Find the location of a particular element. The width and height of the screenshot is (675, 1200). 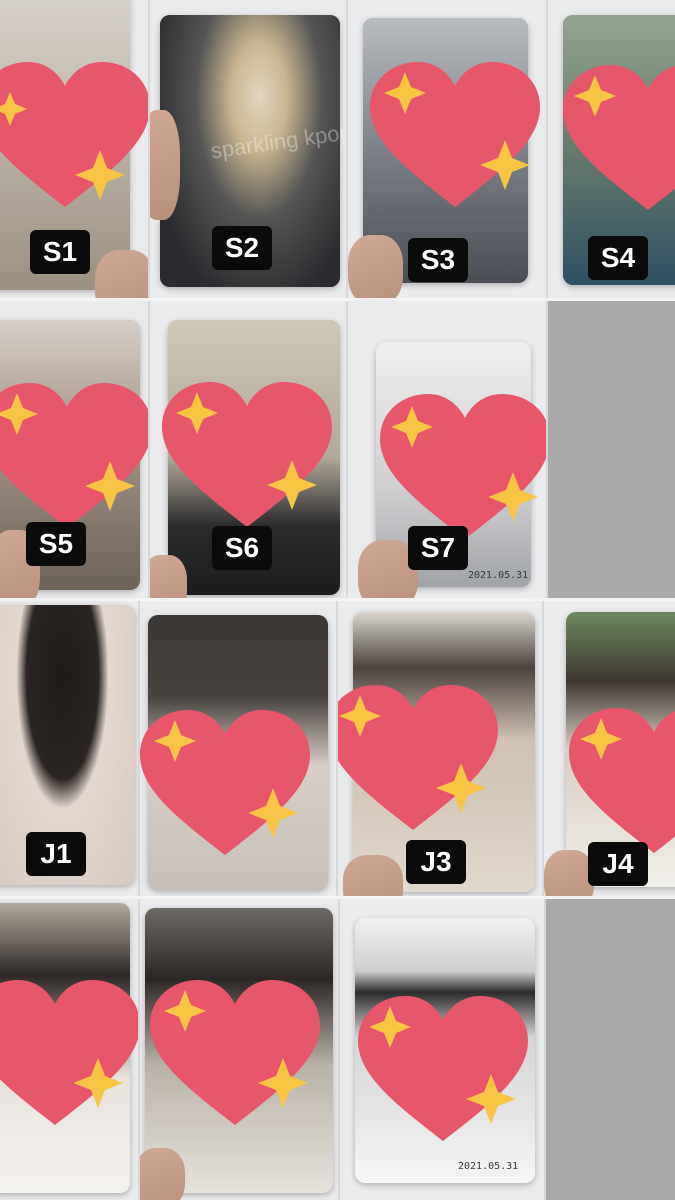

cell-s1: S1 is located at coordinates (74, 149).